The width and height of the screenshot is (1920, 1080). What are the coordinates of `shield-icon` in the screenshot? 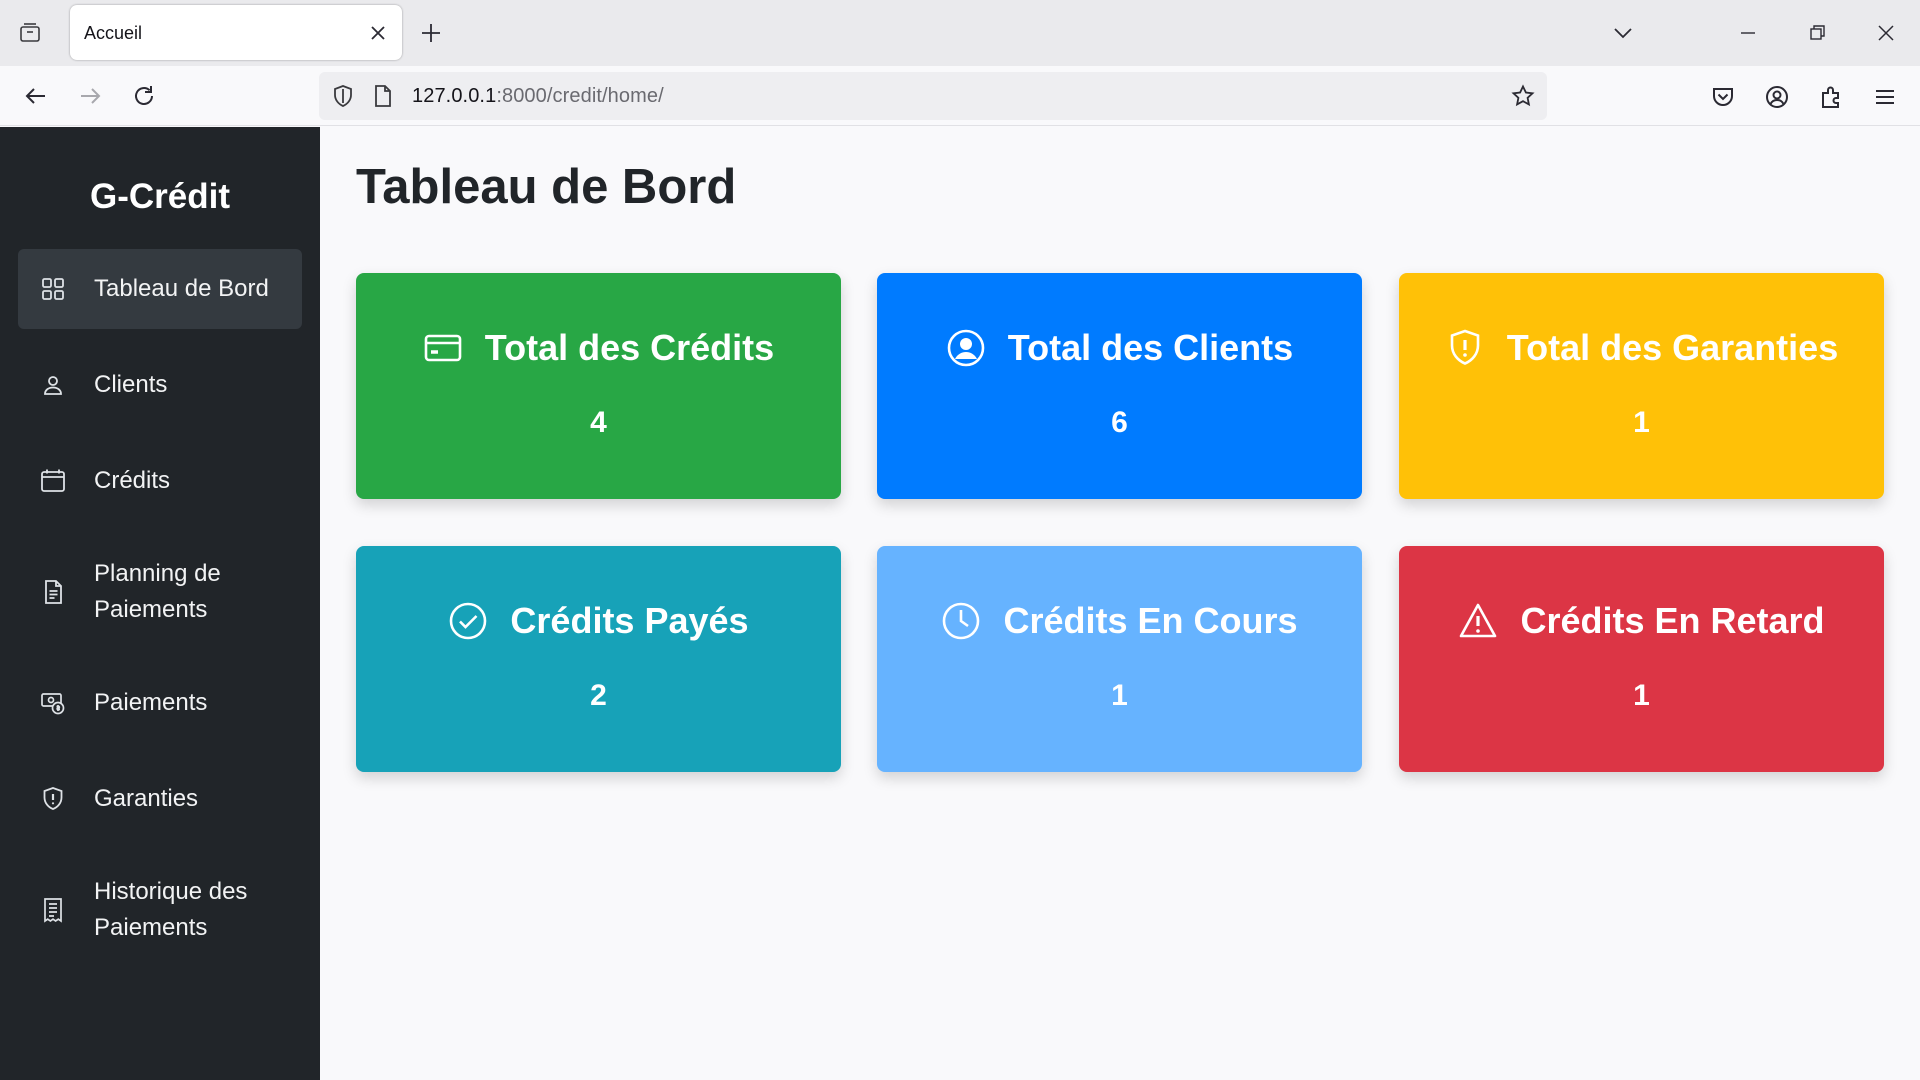 It's located at (53, 799).